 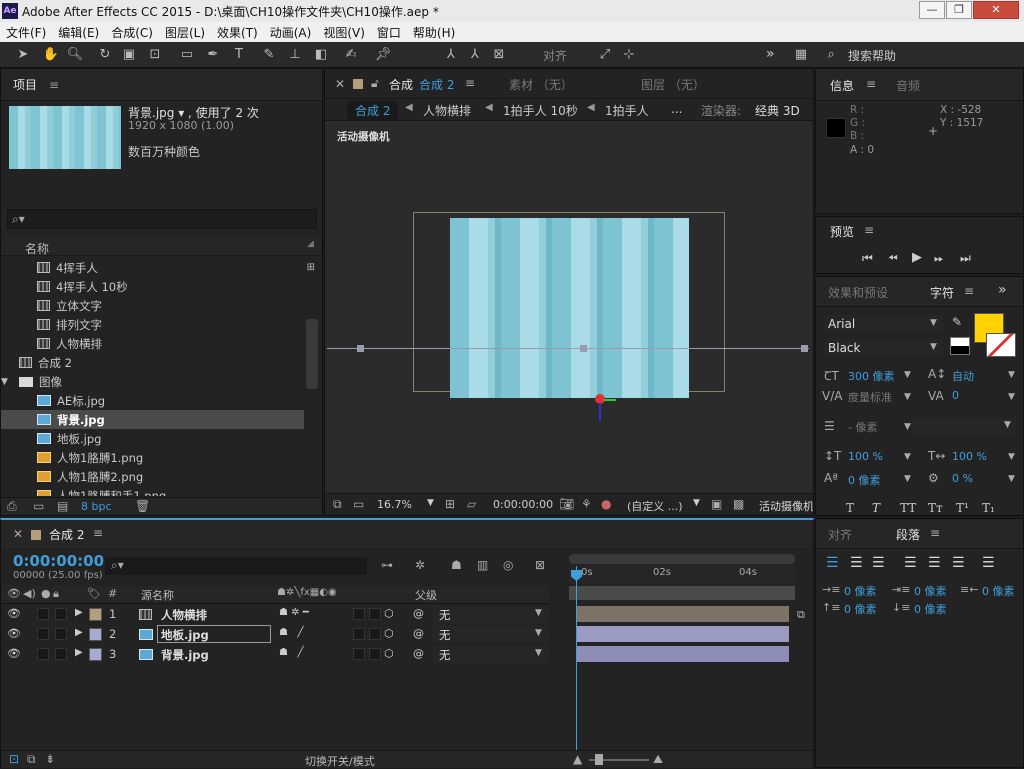 I want to click on motion-blur-icon: ◎, so click(x=508, y=565).